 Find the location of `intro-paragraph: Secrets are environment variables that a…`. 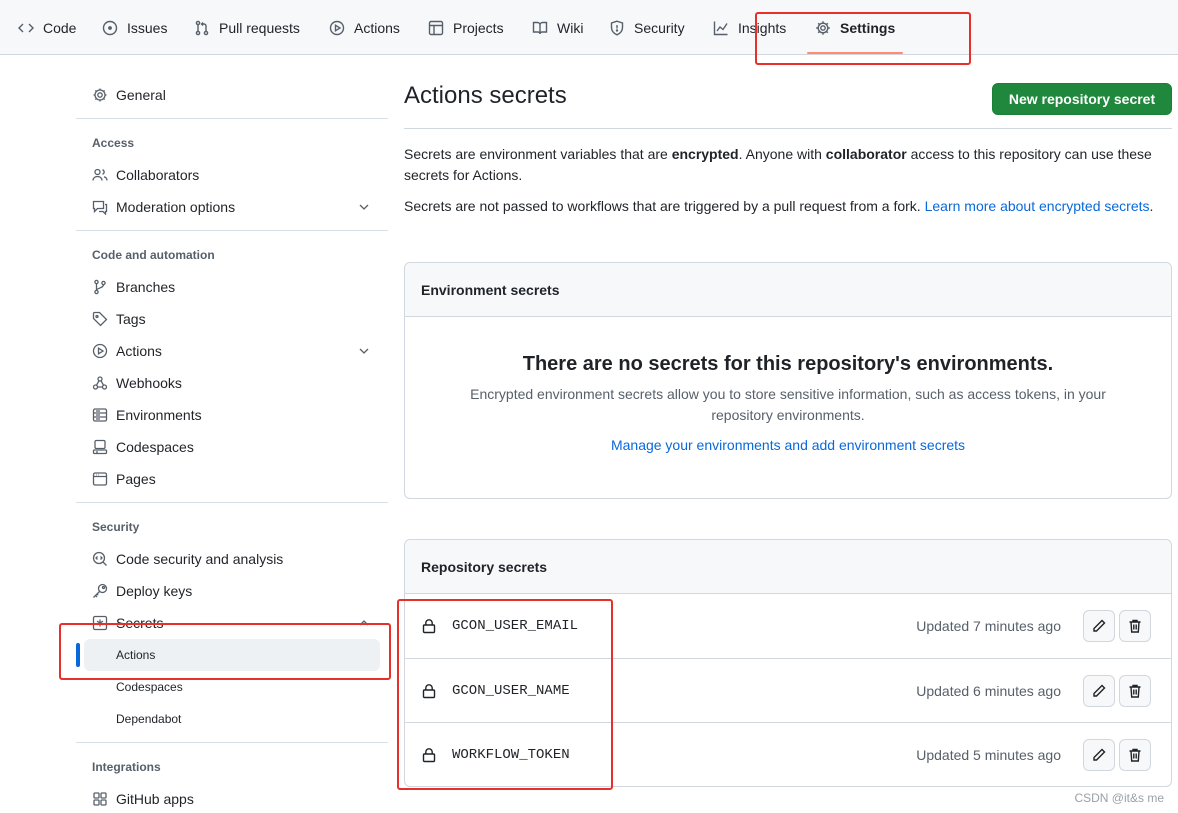

intro-paragraph: Secrets are environment variables that a… is located at coordinates (778, 164).